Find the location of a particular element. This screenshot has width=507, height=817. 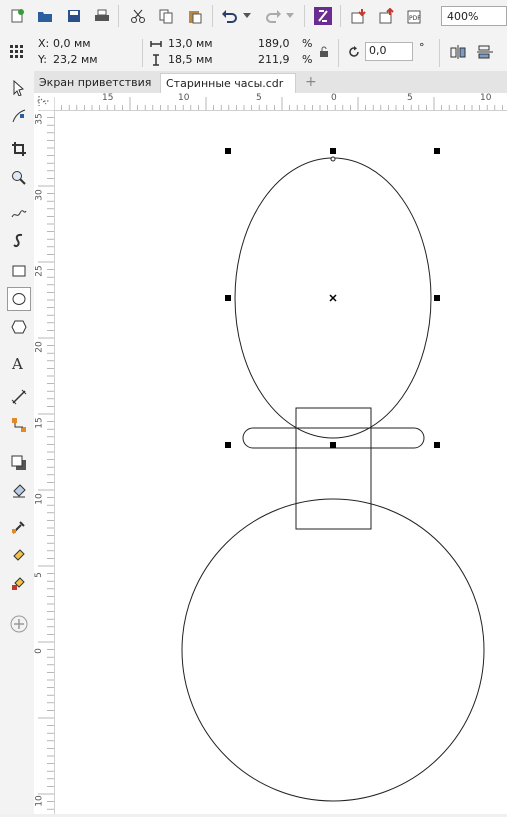

width-field: 13,0 мм is located at coordinates (208, 44).